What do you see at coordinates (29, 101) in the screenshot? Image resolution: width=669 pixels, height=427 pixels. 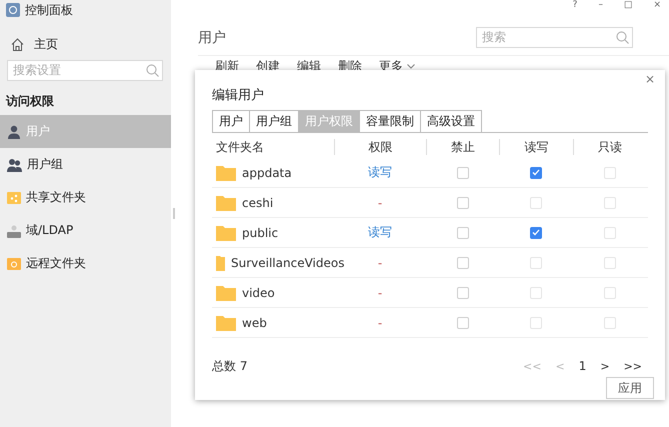 I see `section-heading: 访问权限` at bounding box center [29, 101].